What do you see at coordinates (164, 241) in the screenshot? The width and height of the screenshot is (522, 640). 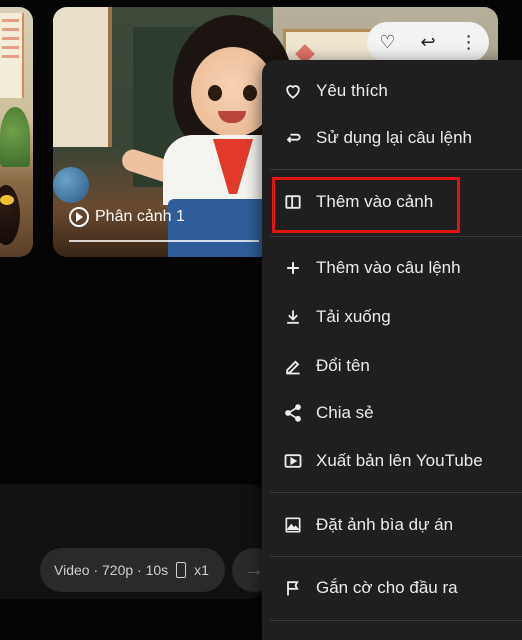 I see `scene-progress-bar` at bounding box center [164, 241].